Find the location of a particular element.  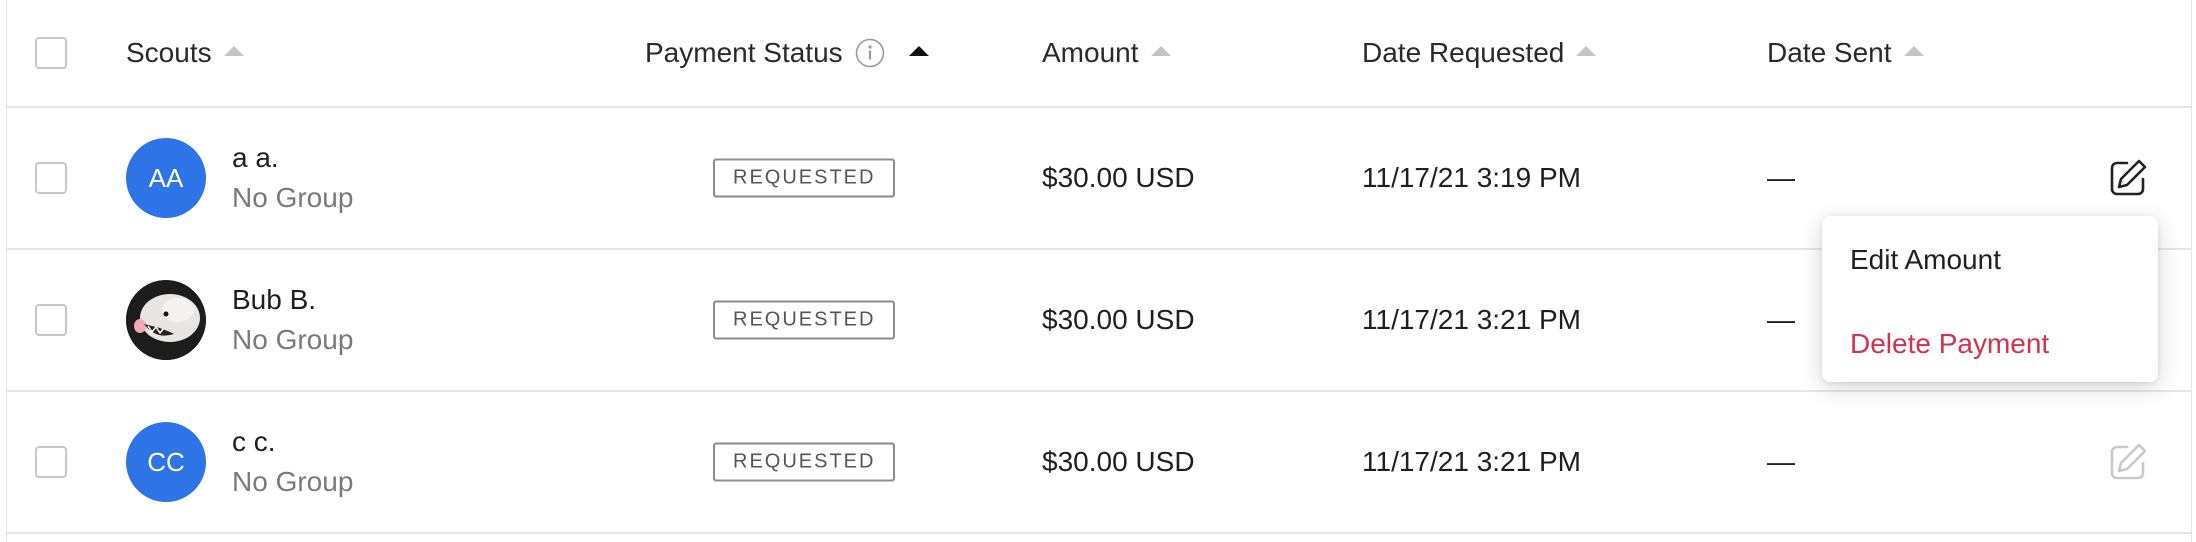

avatar: CC is located at coordinates (166, 462).